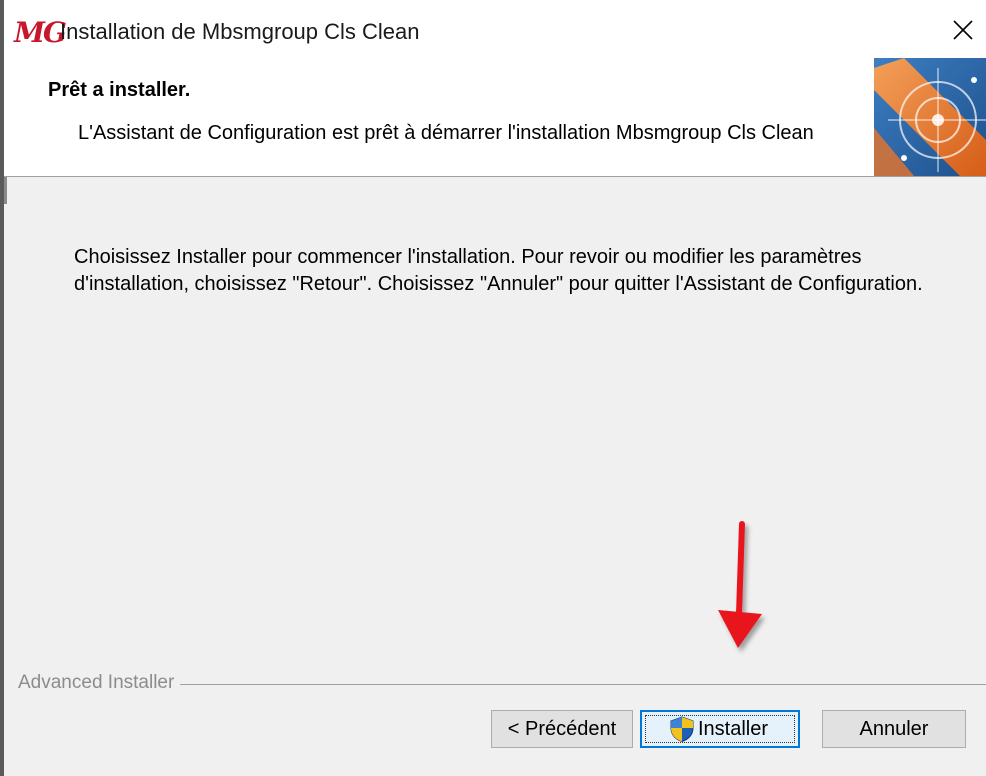  I want to click on title-bar: MG Installation de Mbsmgroup Cls Clean, so click(495, 31).